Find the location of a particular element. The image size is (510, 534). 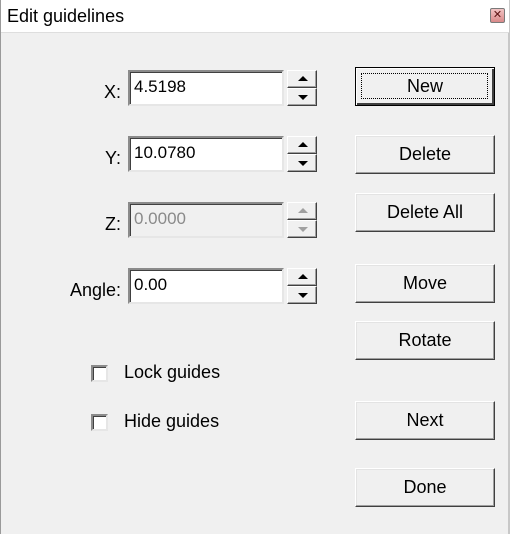

lock-guides-label: Lock guides is located at coordinates (172, 372).